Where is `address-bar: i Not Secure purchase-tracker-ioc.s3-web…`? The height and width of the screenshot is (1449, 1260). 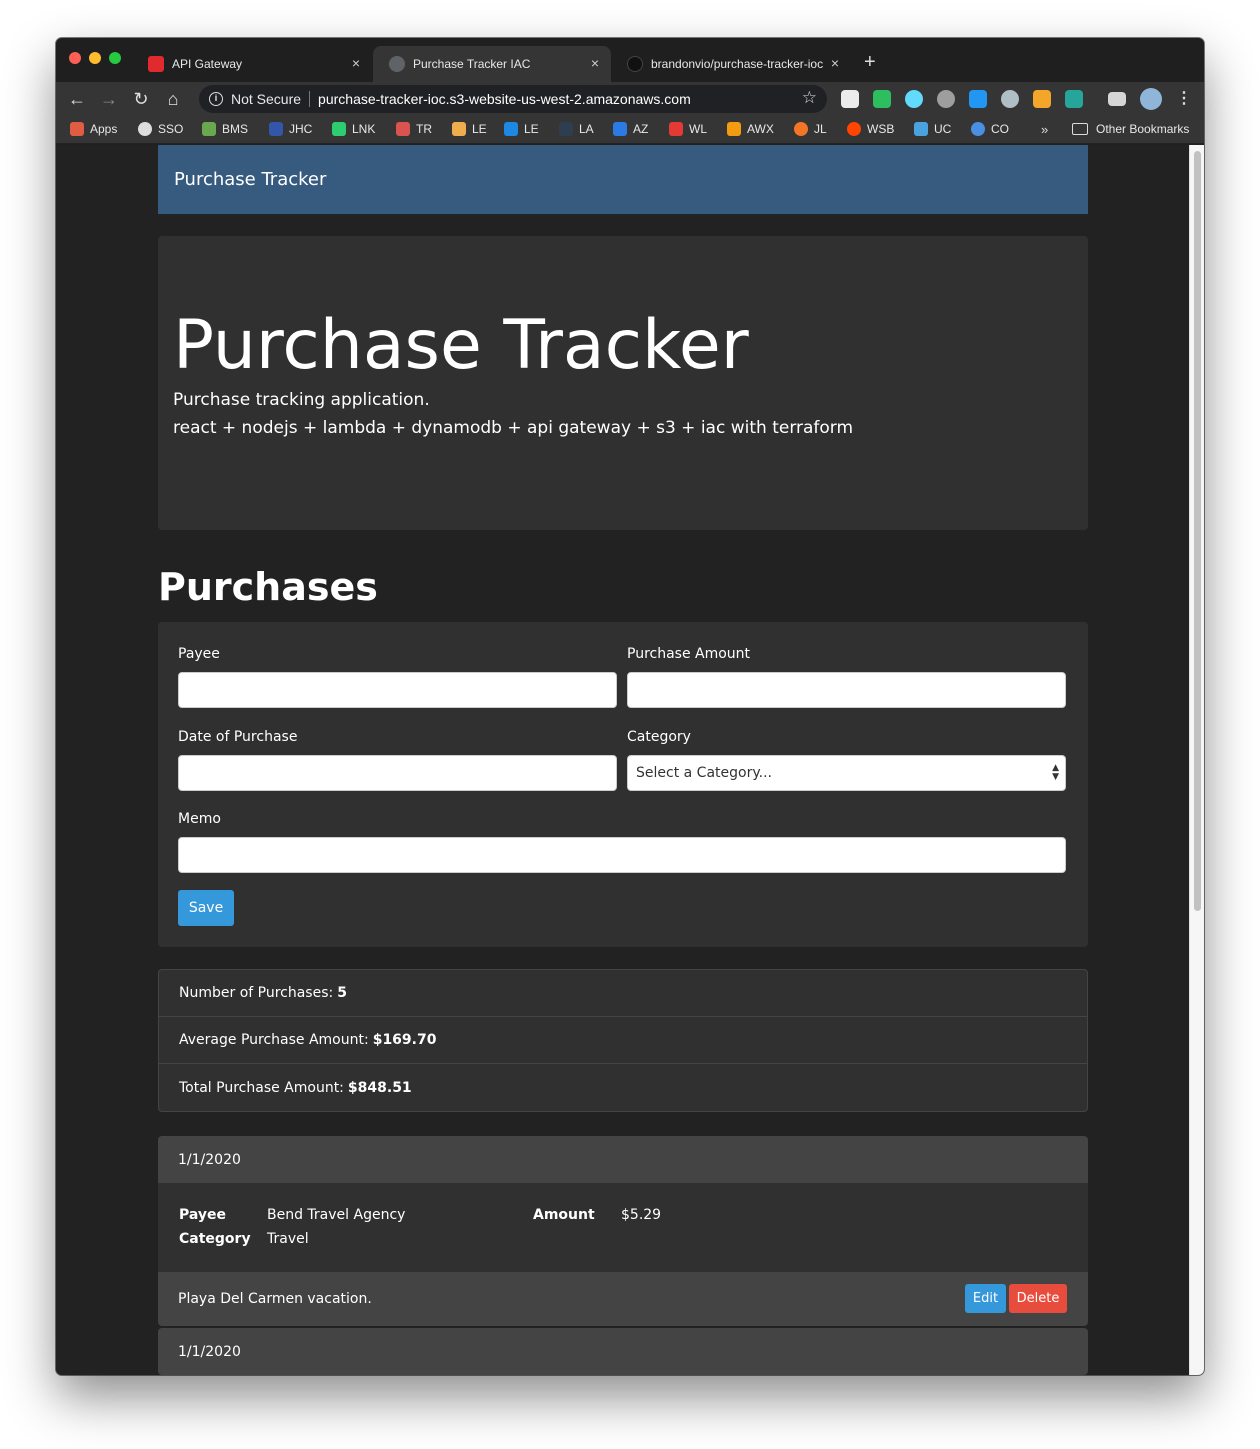
address-bar: i Not Secure purchase-tracker-ioc.s3-web… is located at coordinates (513, 99).